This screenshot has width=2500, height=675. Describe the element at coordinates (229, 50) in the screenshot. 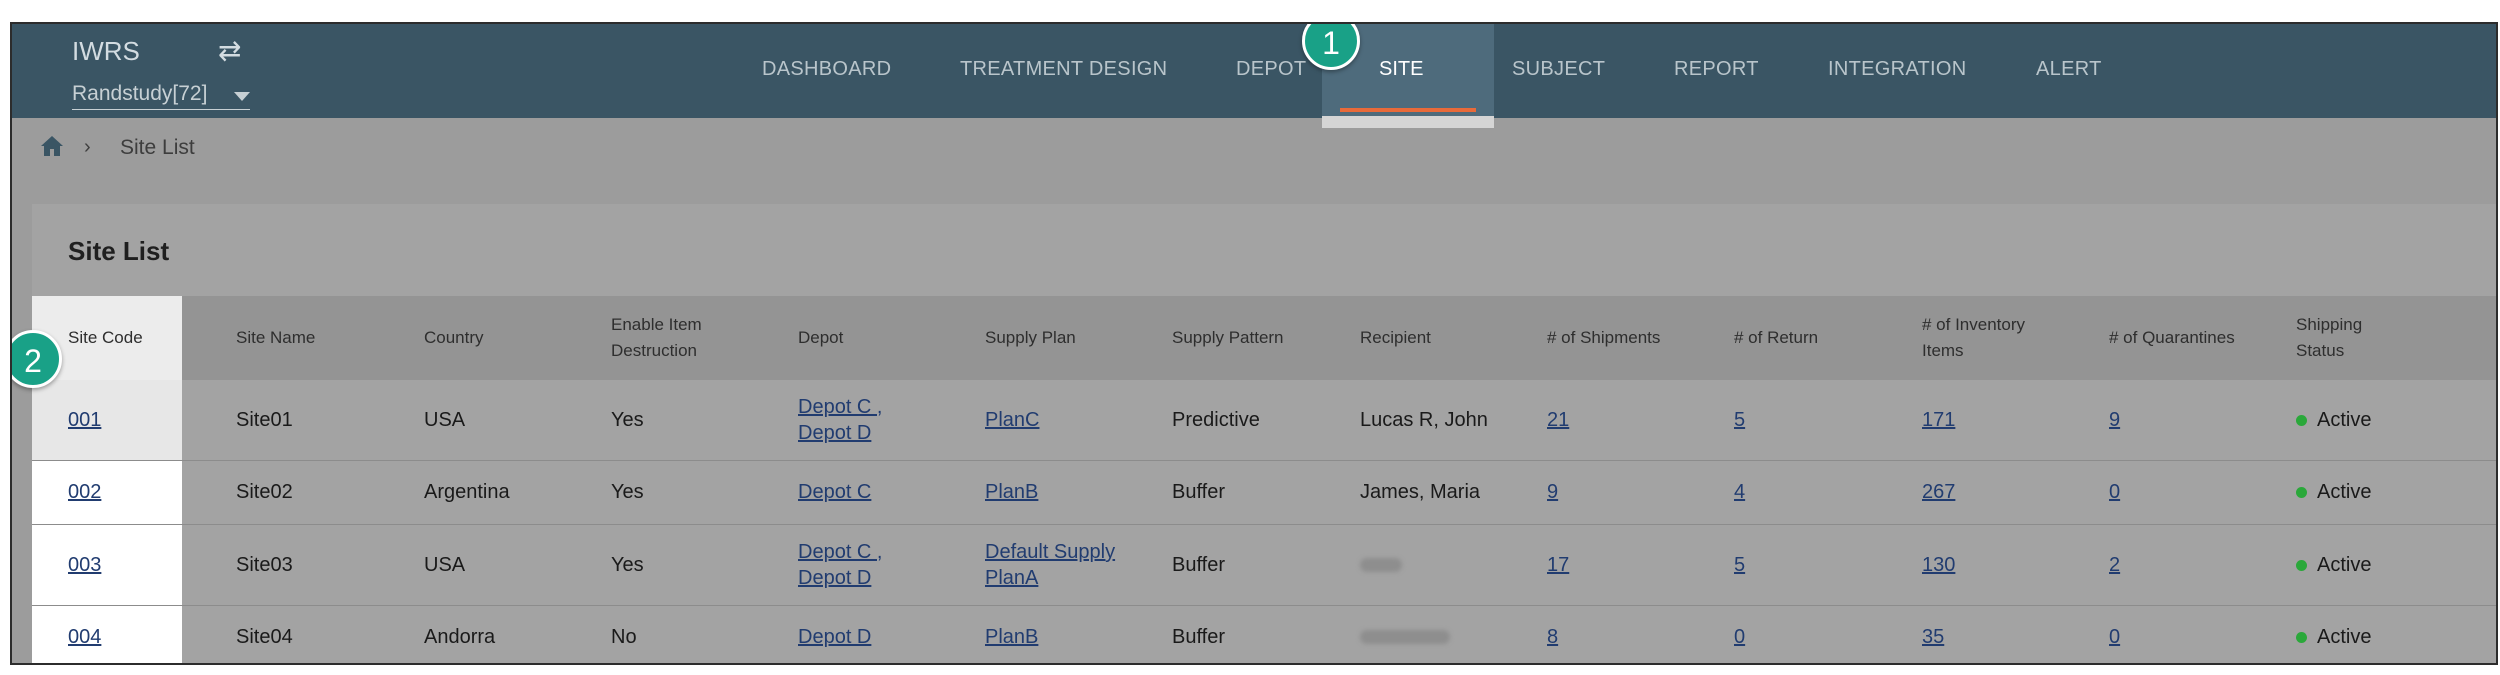

I see `switch-study-icon: ⇄` at that location.